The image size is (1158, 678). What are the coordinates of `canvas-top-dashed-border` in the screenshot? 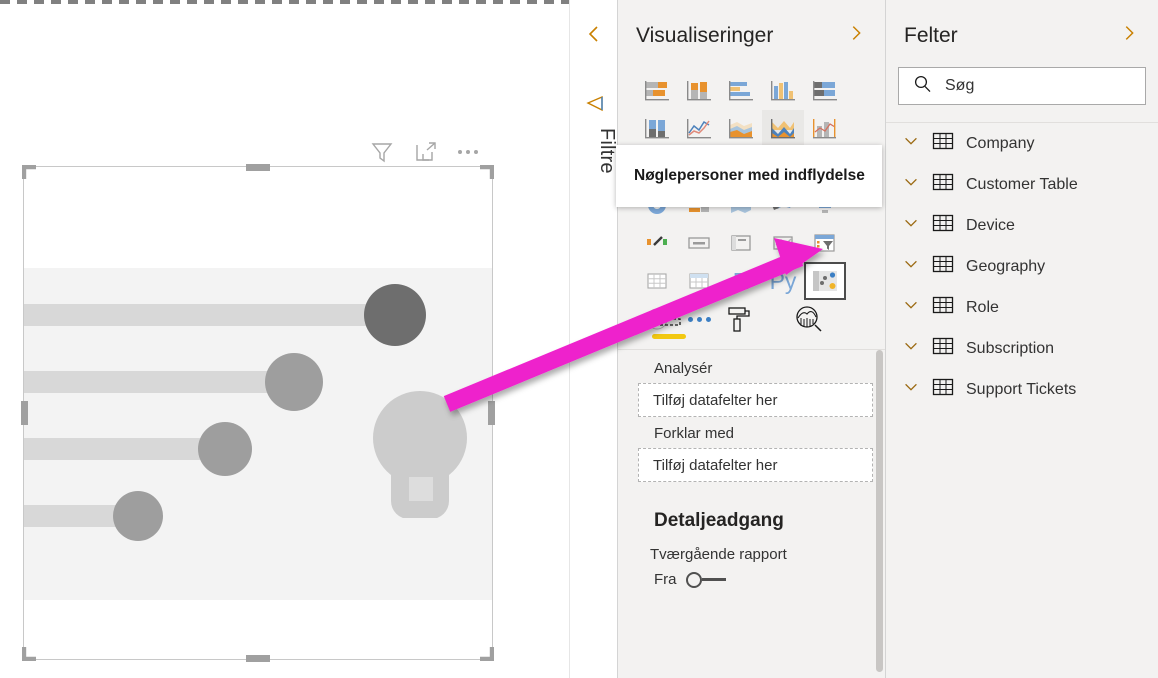 It's located at (284, 2).